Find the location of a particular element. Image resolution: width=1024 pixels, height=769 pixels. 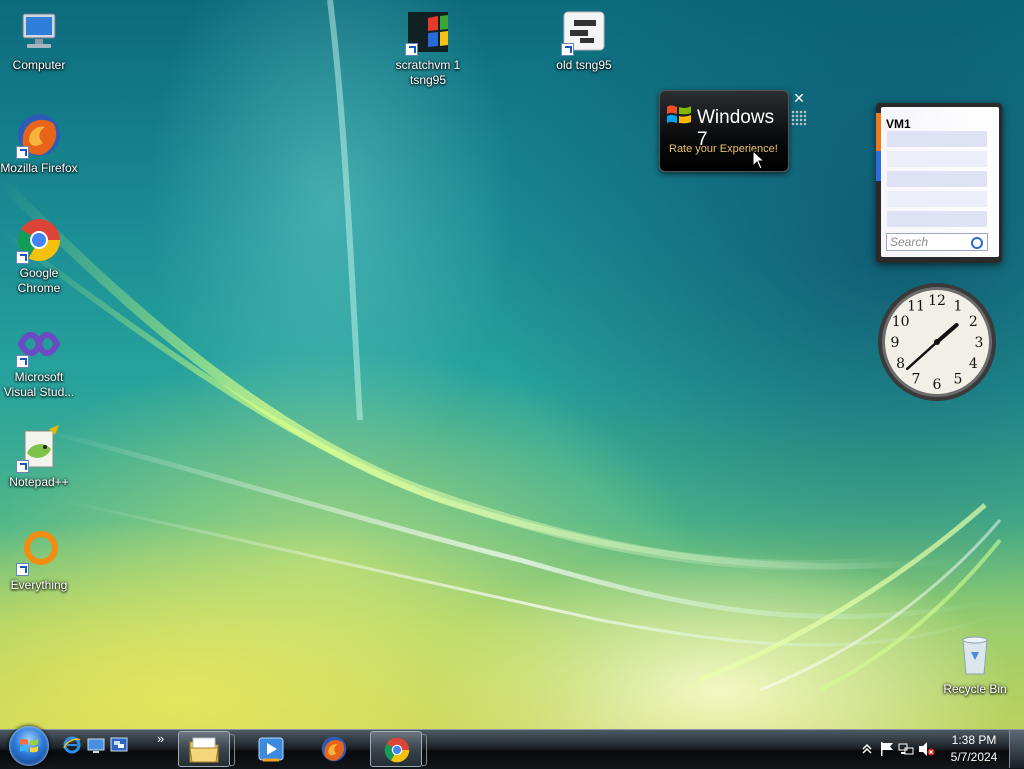

taskbar-button-media-player is located at coordinates (272, 749).